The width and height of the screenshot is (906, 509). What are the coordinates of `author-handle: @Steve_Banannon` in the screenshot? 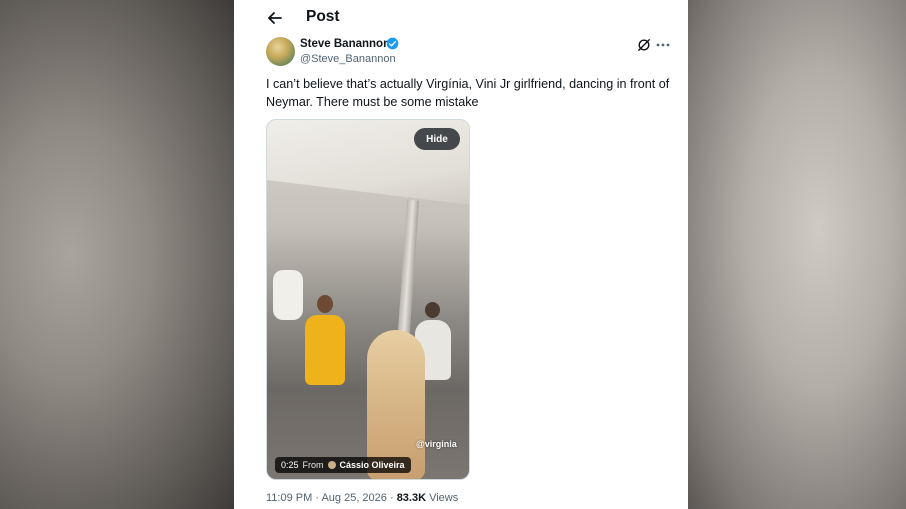 It's located at (348, 59).